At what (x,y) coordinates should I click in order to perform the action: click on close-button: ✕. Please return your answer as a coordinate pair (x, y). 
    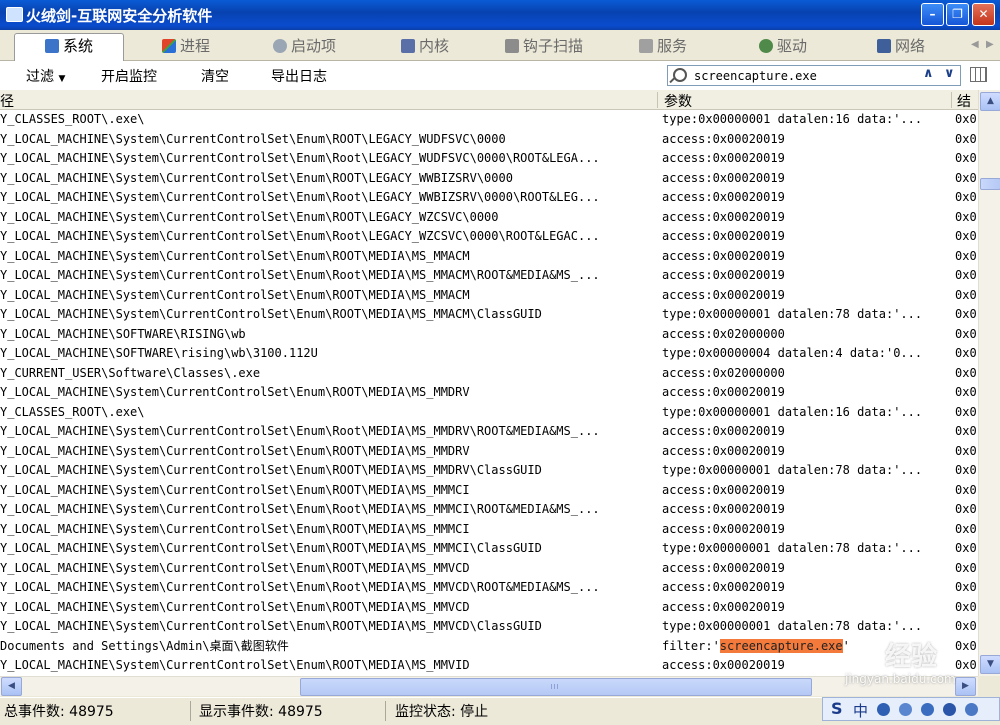
    Looking at the image, I should click on (983, 14).